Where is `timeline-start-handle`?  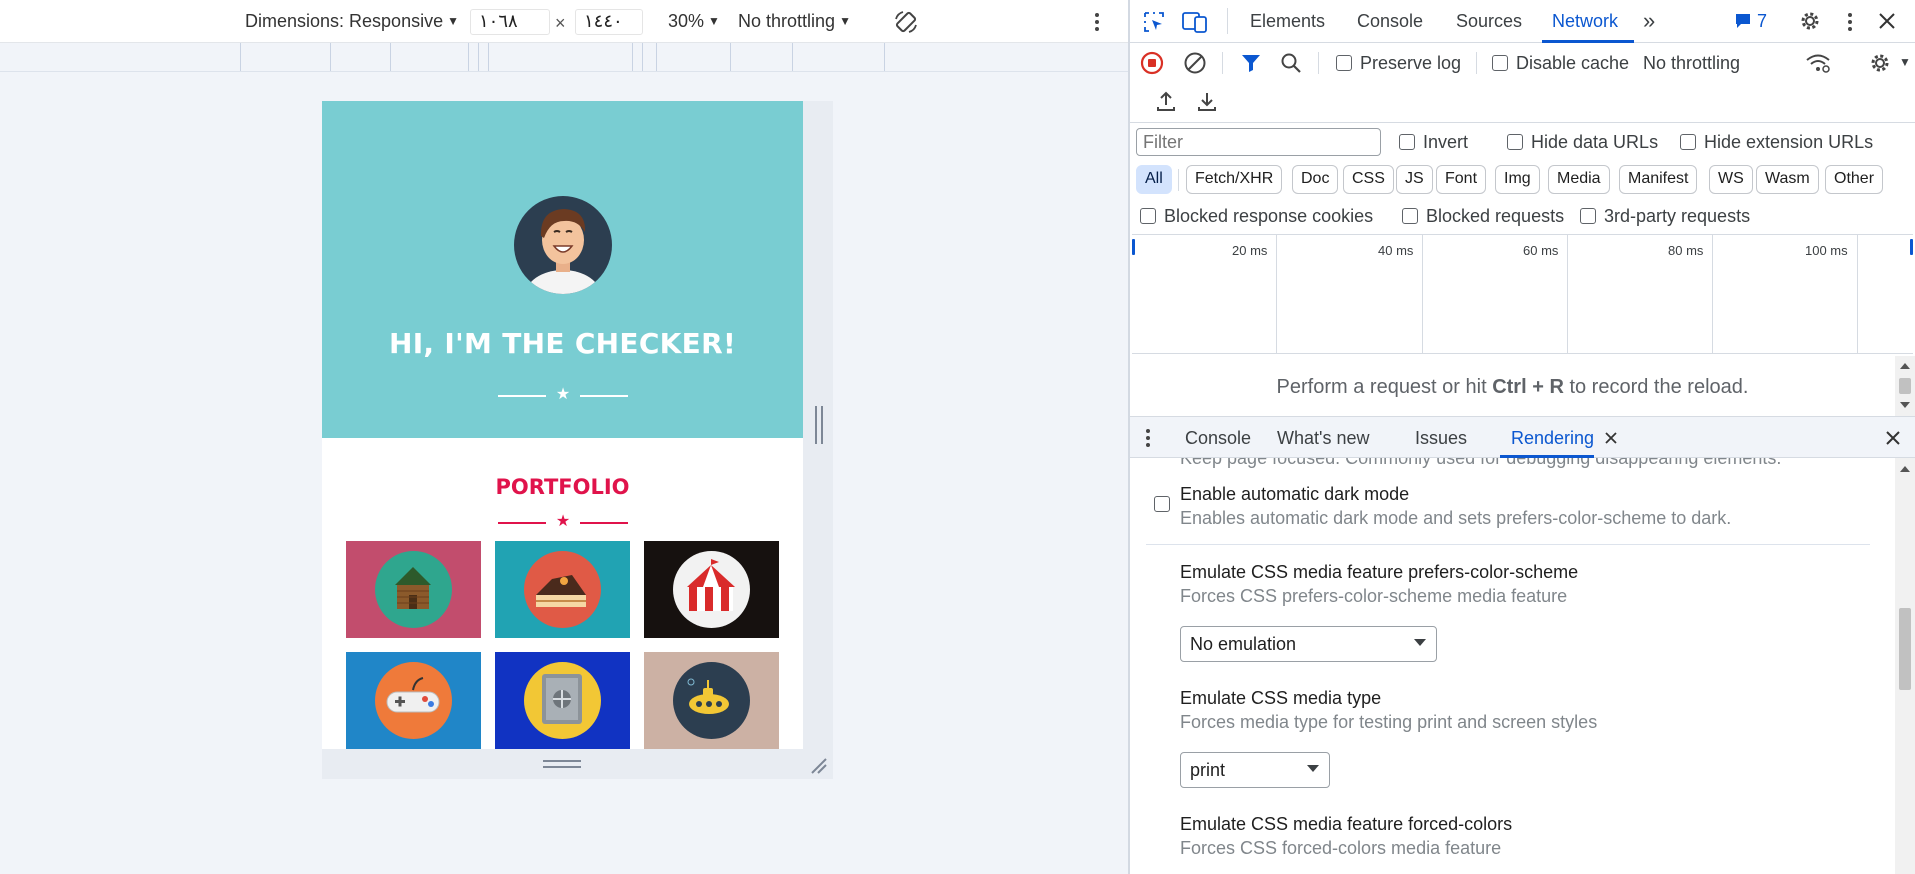
timeline-start-handle is located at coordinates (1133, 247).